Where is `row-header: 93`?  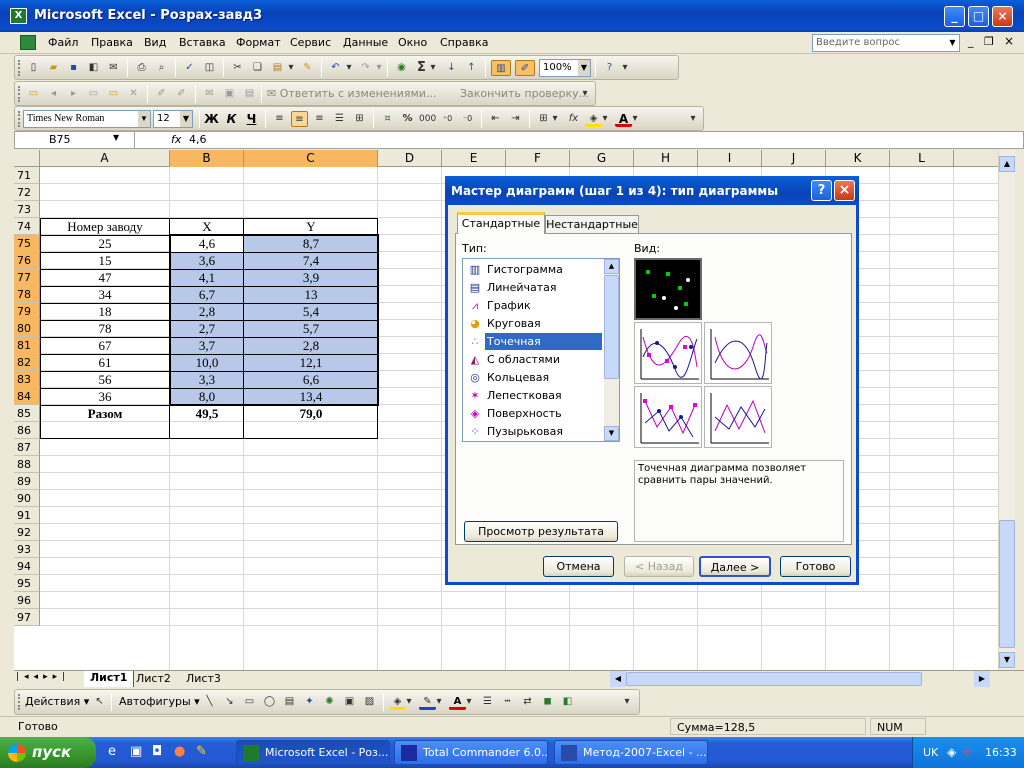
row-header: 93 is located at coordinates (27, 549).